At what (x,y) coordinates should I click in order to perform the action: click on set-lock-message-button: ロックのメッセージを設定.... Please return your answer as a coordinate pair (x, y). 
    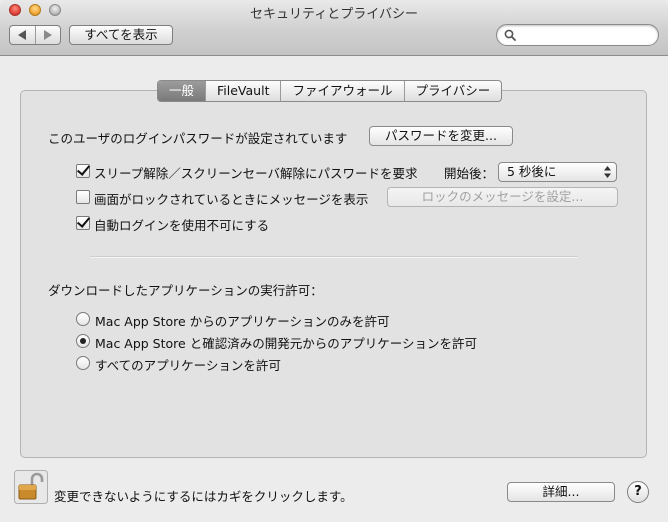
    Looking at the image, I should click on (502, 197).